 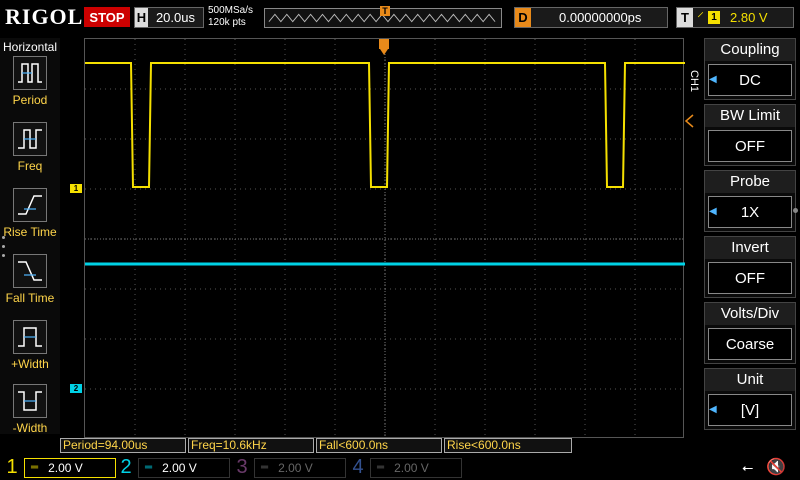 I want to click on negative-width-icon, so click(x=30, y=401).